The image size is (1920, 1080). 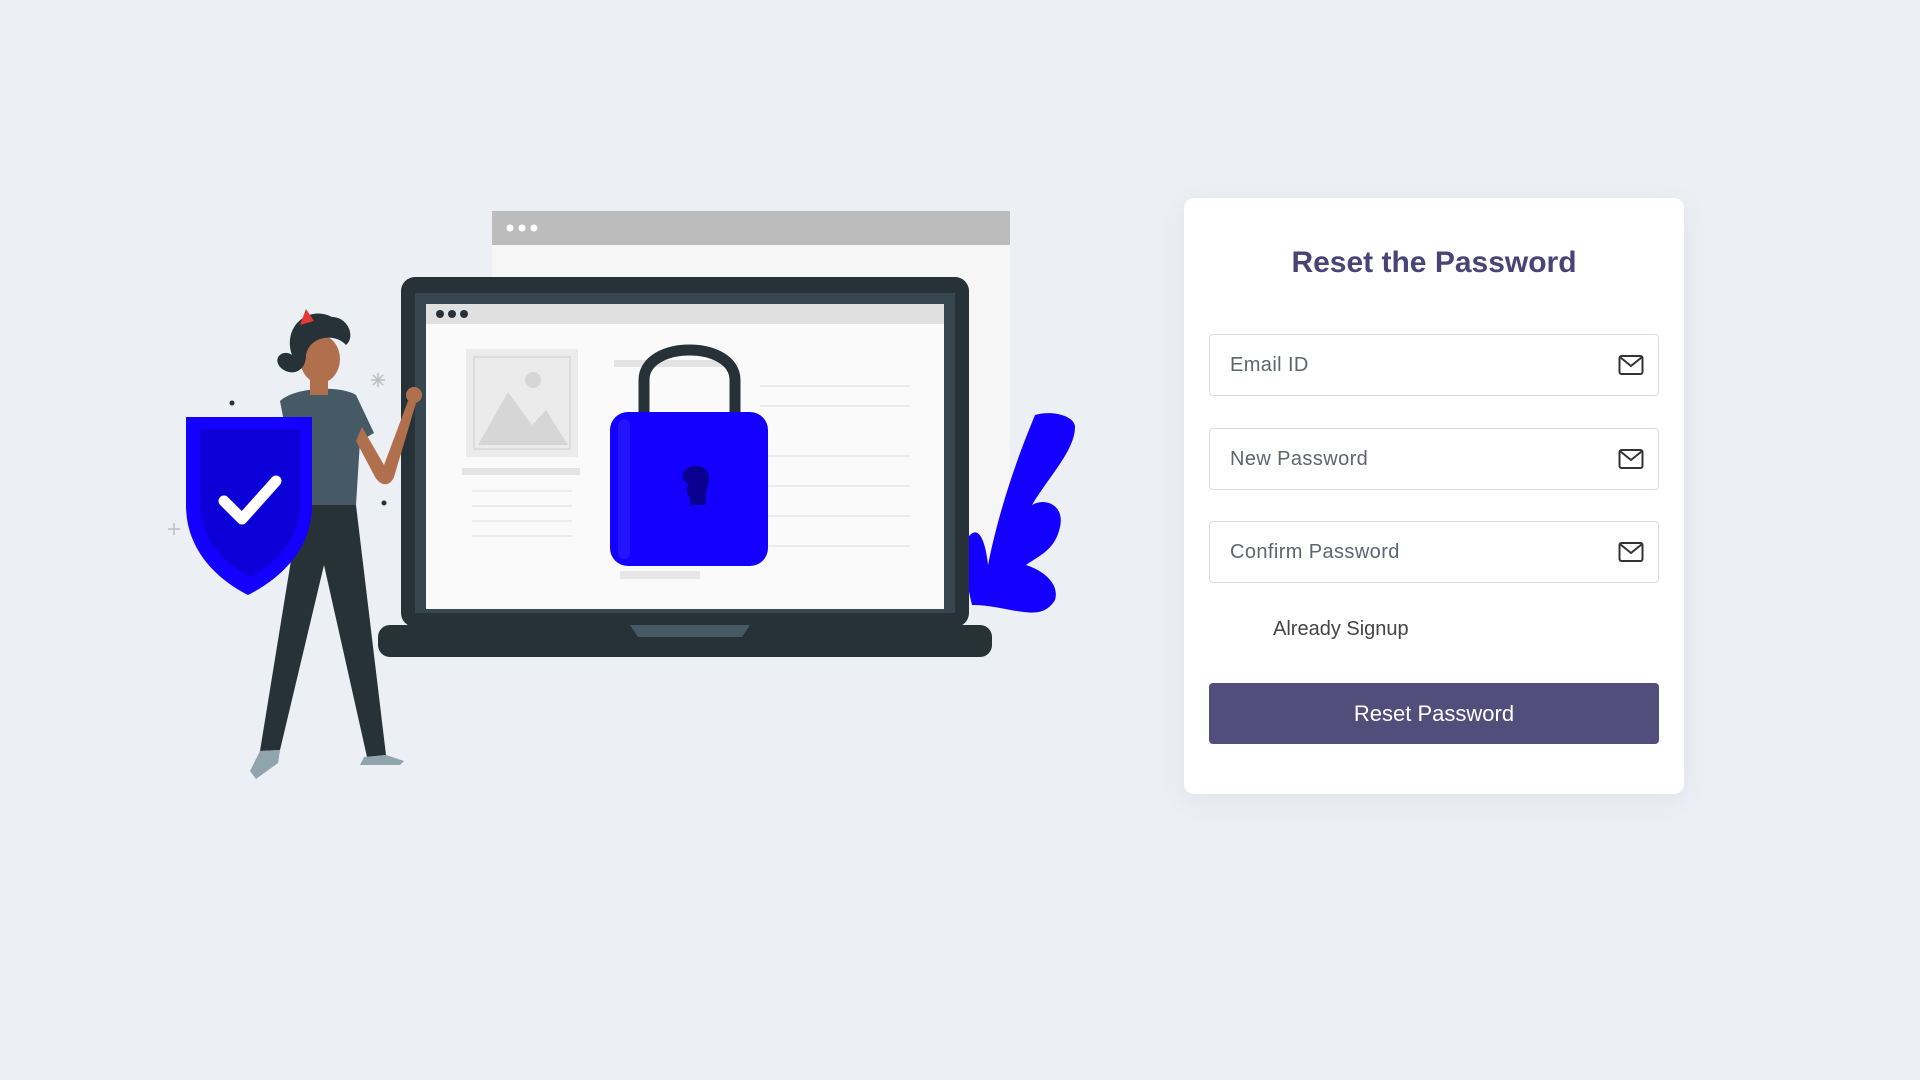 I want to click on email-field, so click(x=1434, y=365).